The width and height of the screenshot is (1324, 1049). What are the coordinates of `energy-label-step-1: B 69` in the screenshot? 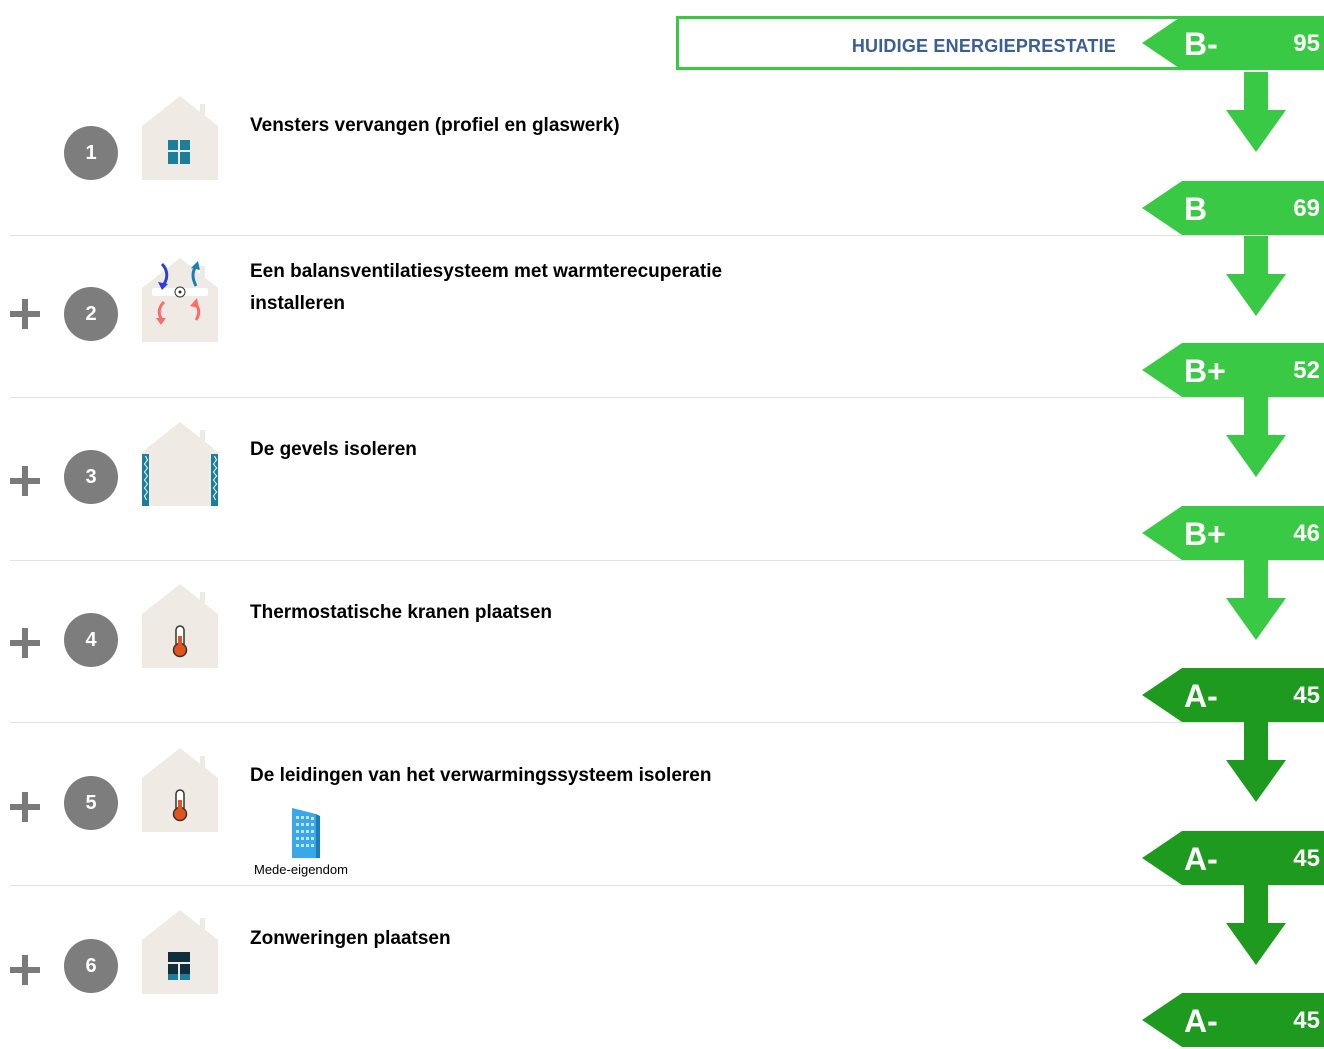 It's located at (1233, 208).